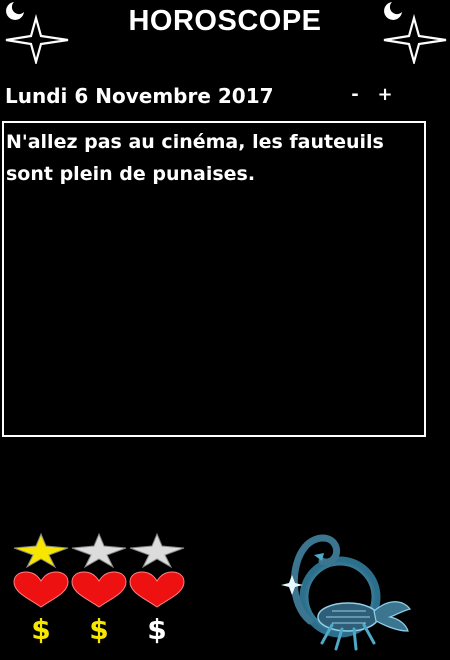  I want to click on dollar-empty-icon: $, so click(157, 629).